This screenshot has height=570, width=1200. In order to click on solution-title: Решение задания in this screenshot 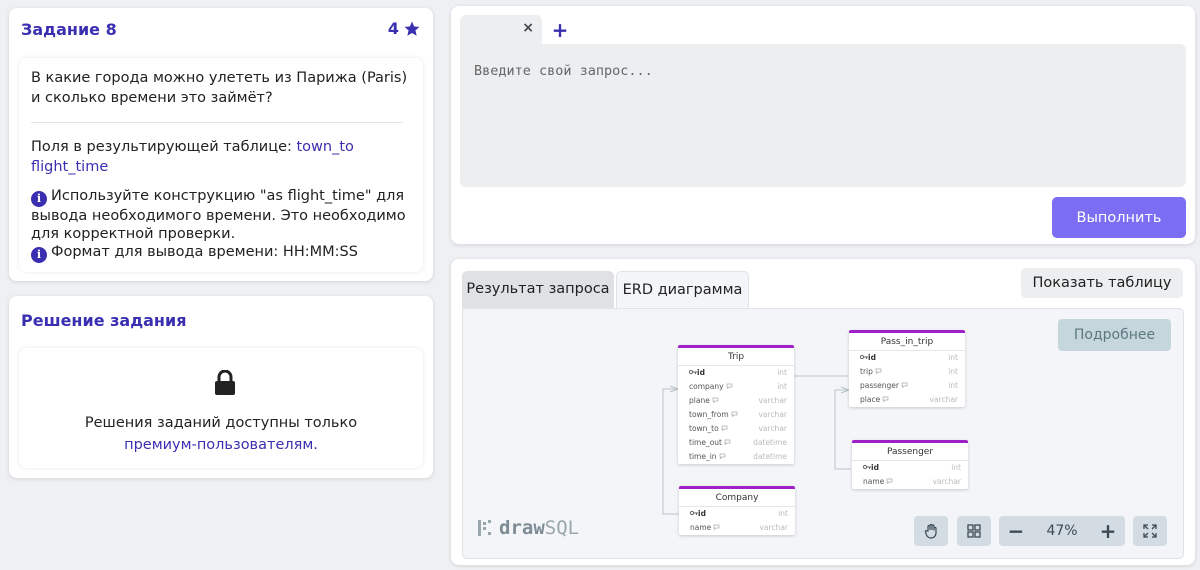, I will do `click(104, 320)`.